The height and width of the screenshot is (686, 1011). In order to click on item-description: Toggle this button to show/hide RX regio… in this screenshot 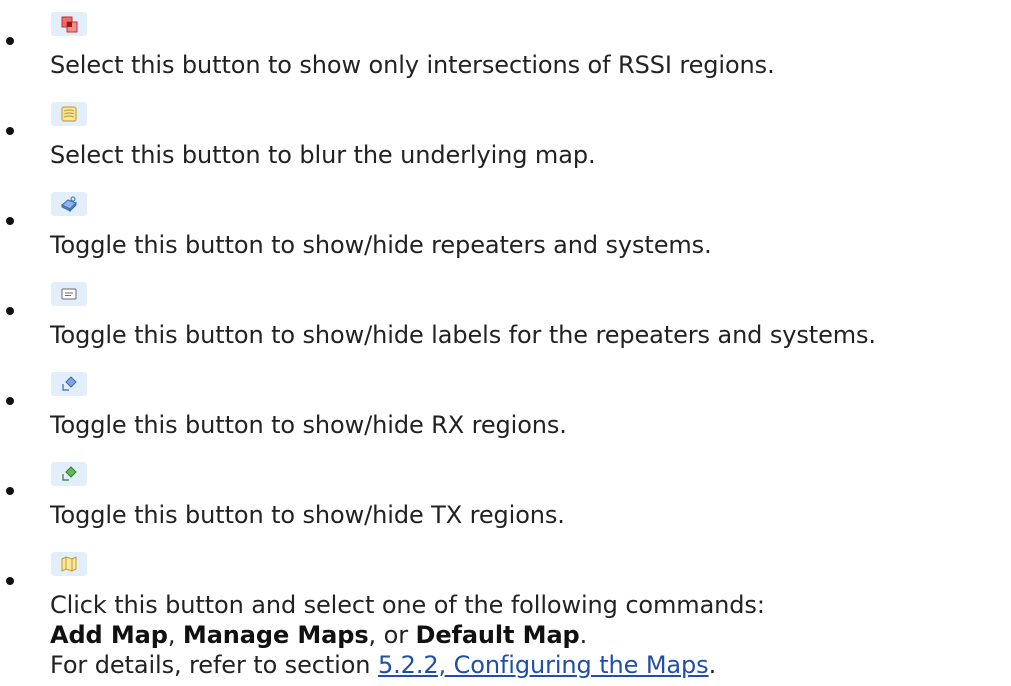, I will do `click(308, 425)`.